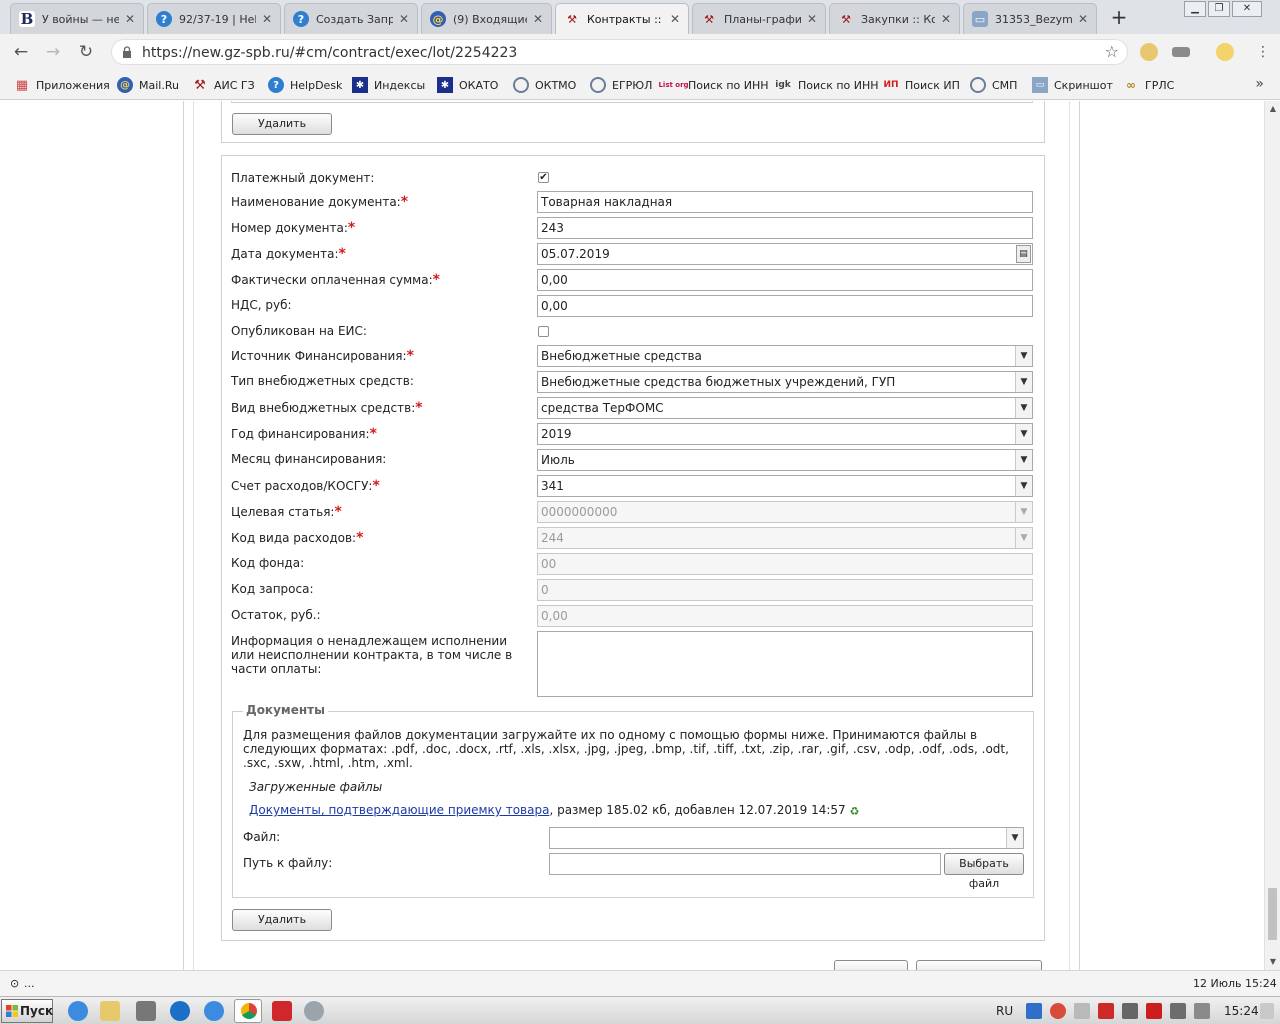 The width and height of the screenshot is (1280, 1024). What do you see at coordinates (214, 18) in the screenshot?
I see `tab-2: ? 92/37-19 | Hel ✕` at bounding box center [214, 18].